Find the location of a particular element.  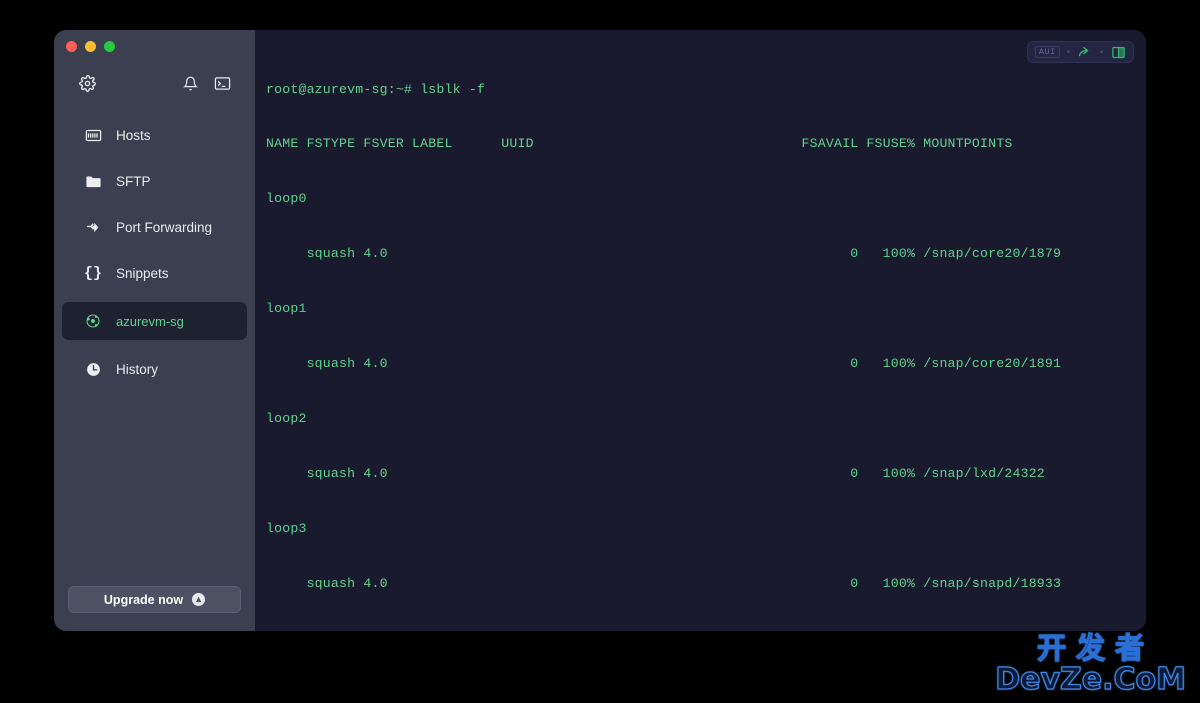

sidebar-toolbar is located at coordinates (154, 83).